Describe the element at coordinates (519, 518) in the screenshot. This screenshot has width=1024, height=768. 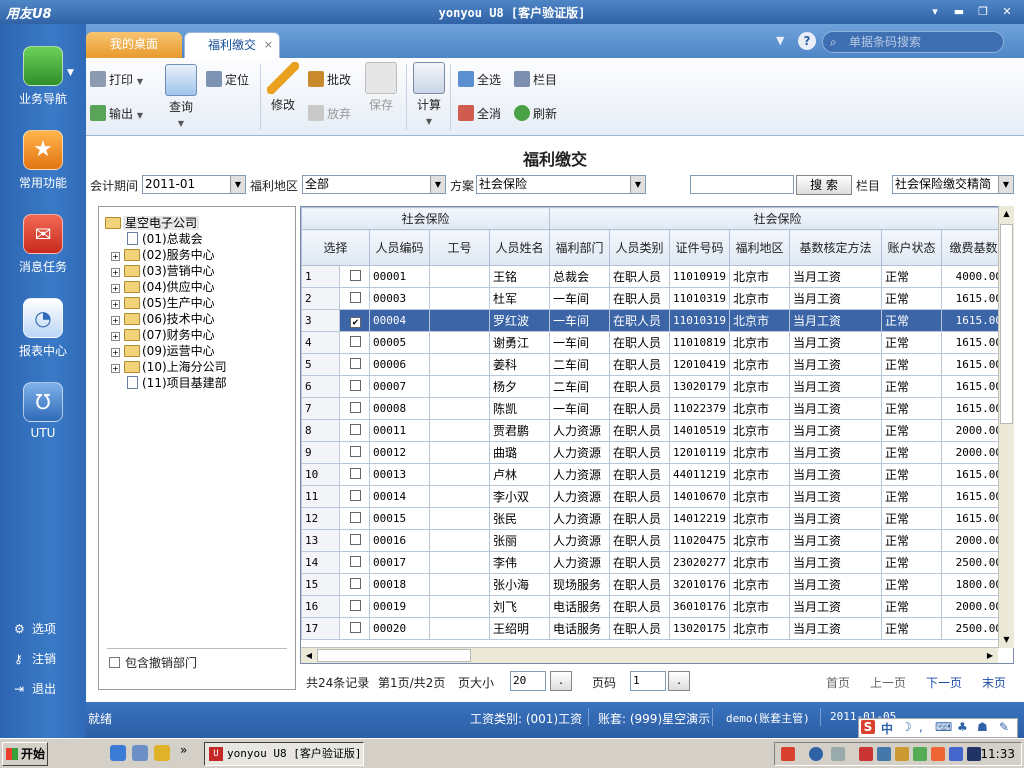
I see `cell-name: 张民` at that location.